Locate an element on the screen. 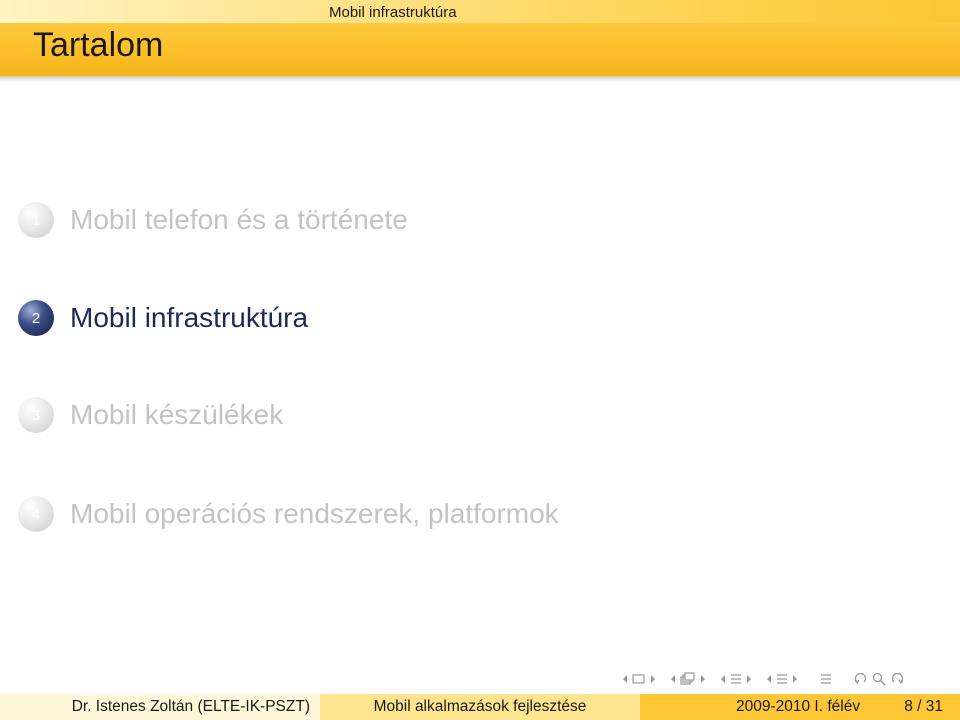 The image size is (960, 720). document-icon is located at coordinates (782, 679).